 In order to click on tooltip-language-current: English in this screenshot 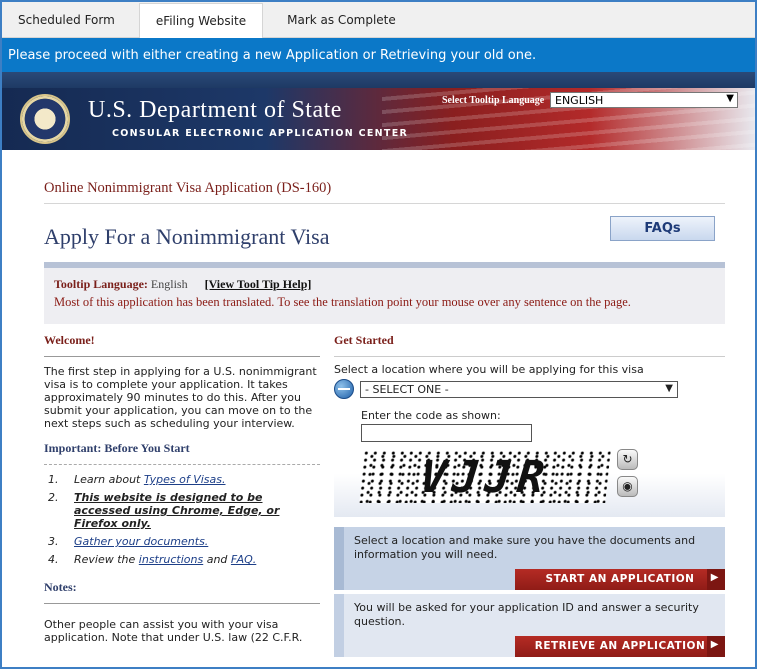, I will do `click(169, 284)`.